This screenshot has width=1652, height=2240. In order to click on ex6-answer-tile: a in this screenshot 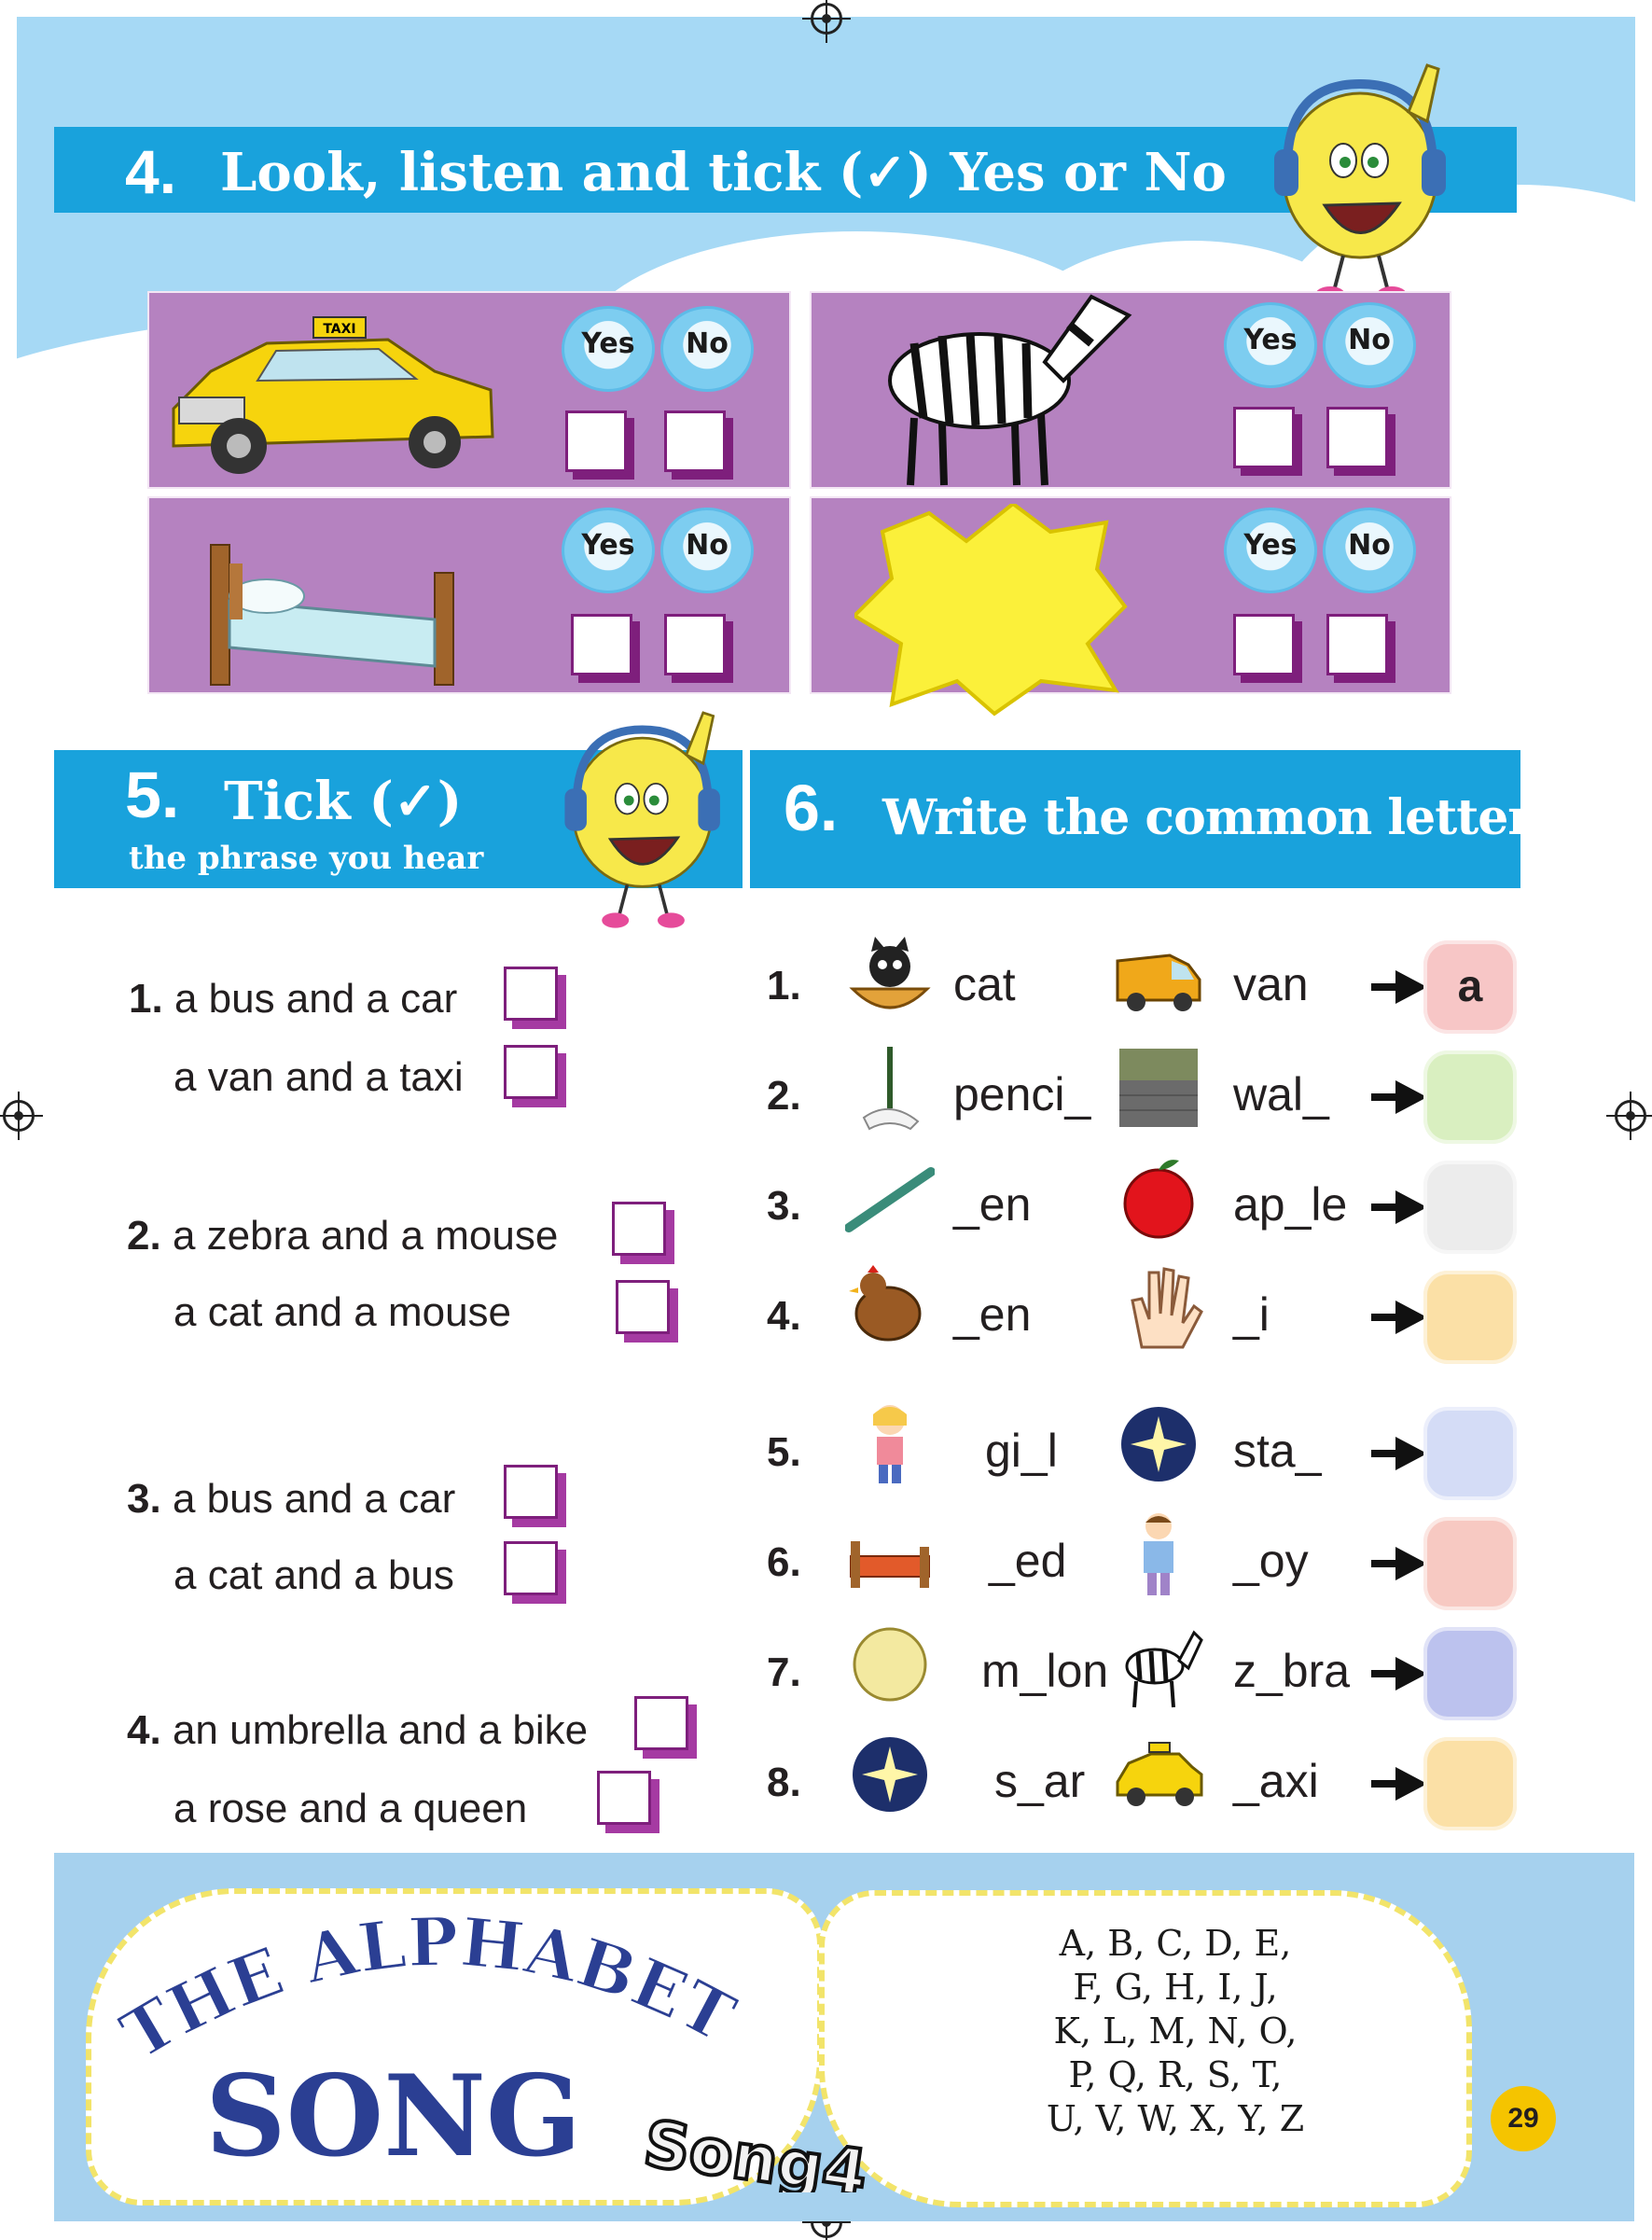, I will do `click(1470, 987)`.